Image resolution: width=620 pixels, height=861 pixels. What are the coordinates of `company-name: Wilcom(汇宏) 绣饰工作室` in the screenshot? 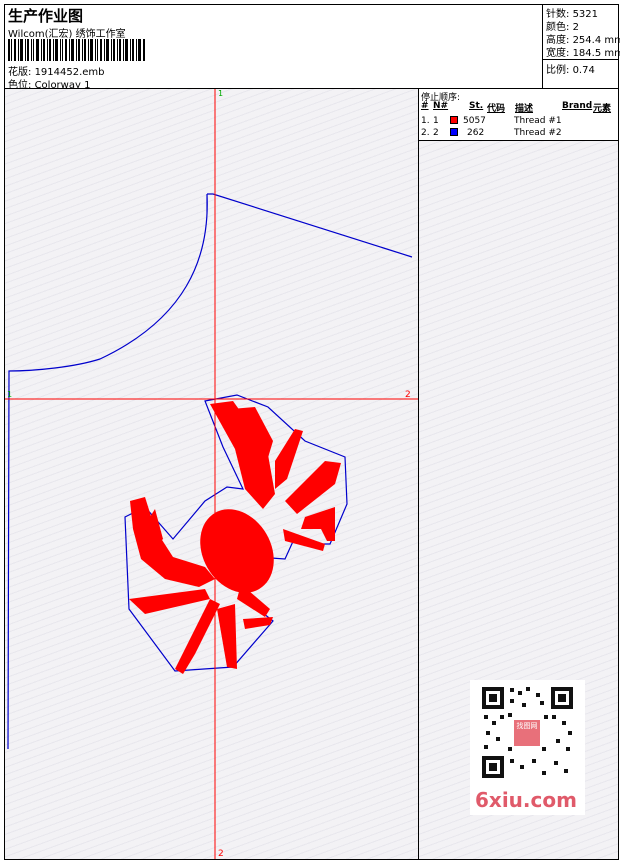 It's located at (67, 34).